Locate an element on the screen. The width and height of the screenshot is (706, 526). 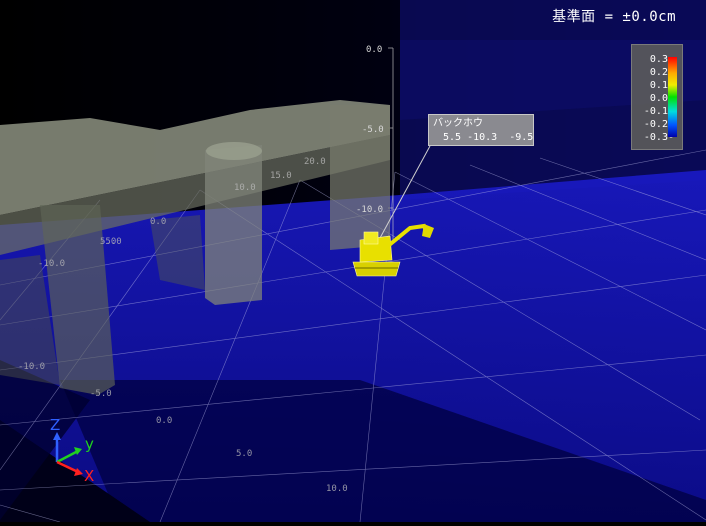
vertical-axis-label: -5.0 is located at coordinates (373, 130).